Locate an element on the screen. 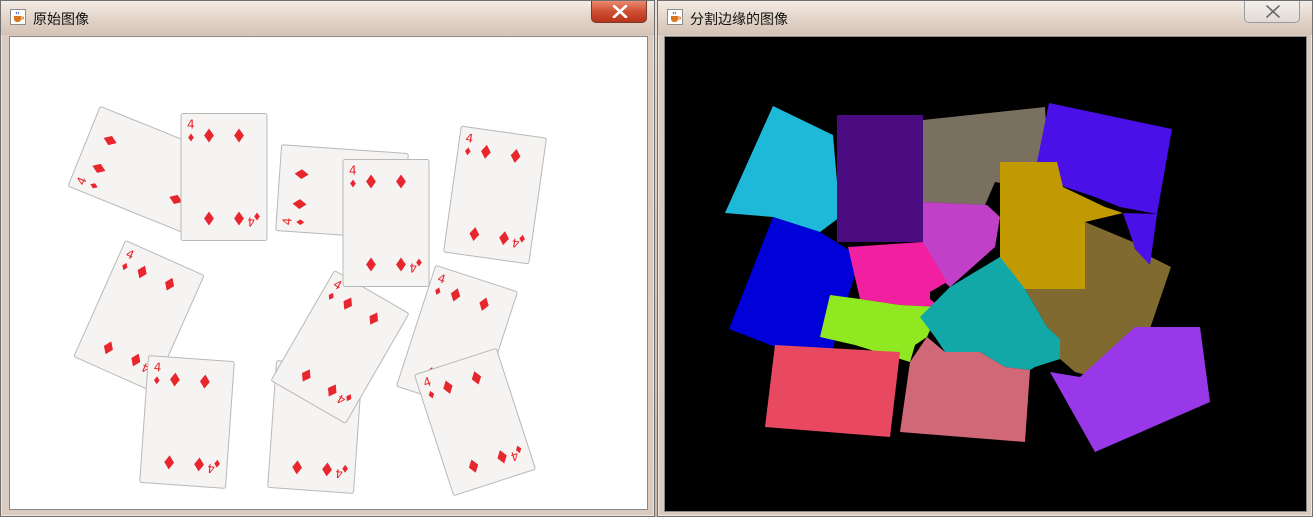 The image size is (1313, 517). window-title: 分割边缘的图像 is located at coordinates (739, 20).